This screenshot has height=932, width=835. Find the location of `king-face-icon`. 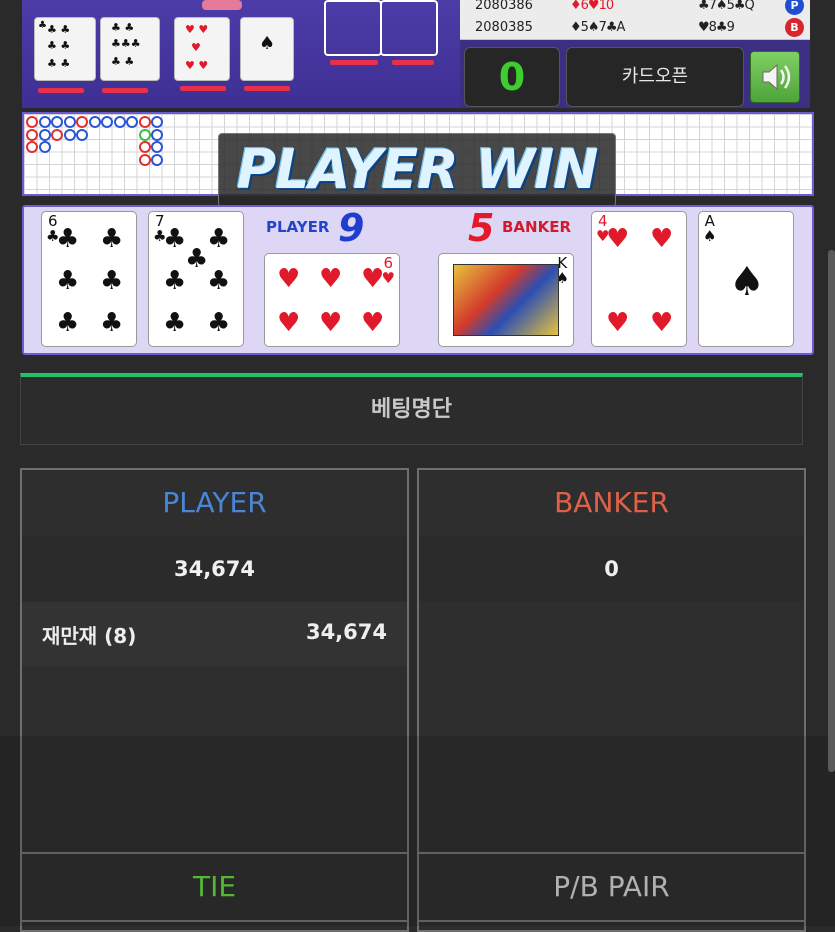

king-face-icon is located at coordinates (506, 300).